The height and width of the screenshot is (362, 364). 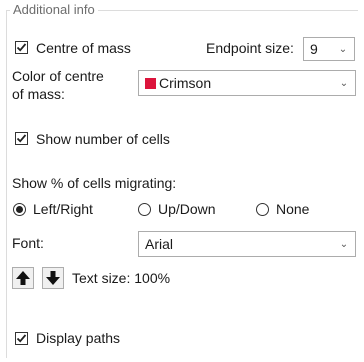 I want to click on group-title: Additional info, so click(x=54, y=9).